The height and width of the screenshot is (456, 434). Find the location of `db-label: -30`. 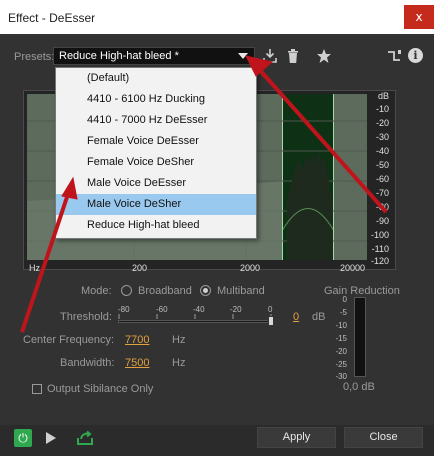

db-label: -30 is located at coordinates (382, 137).